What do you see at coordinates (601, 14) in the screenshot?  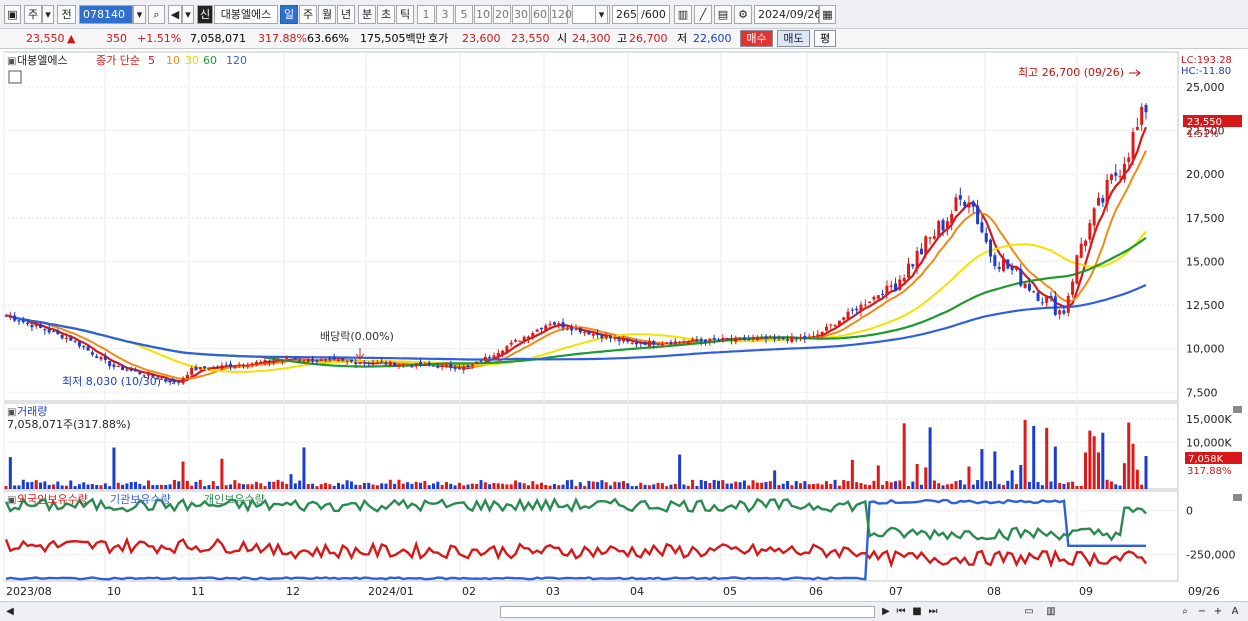 I see `interval-dropdown-icon: ▾` at bounding box center [601, 14].